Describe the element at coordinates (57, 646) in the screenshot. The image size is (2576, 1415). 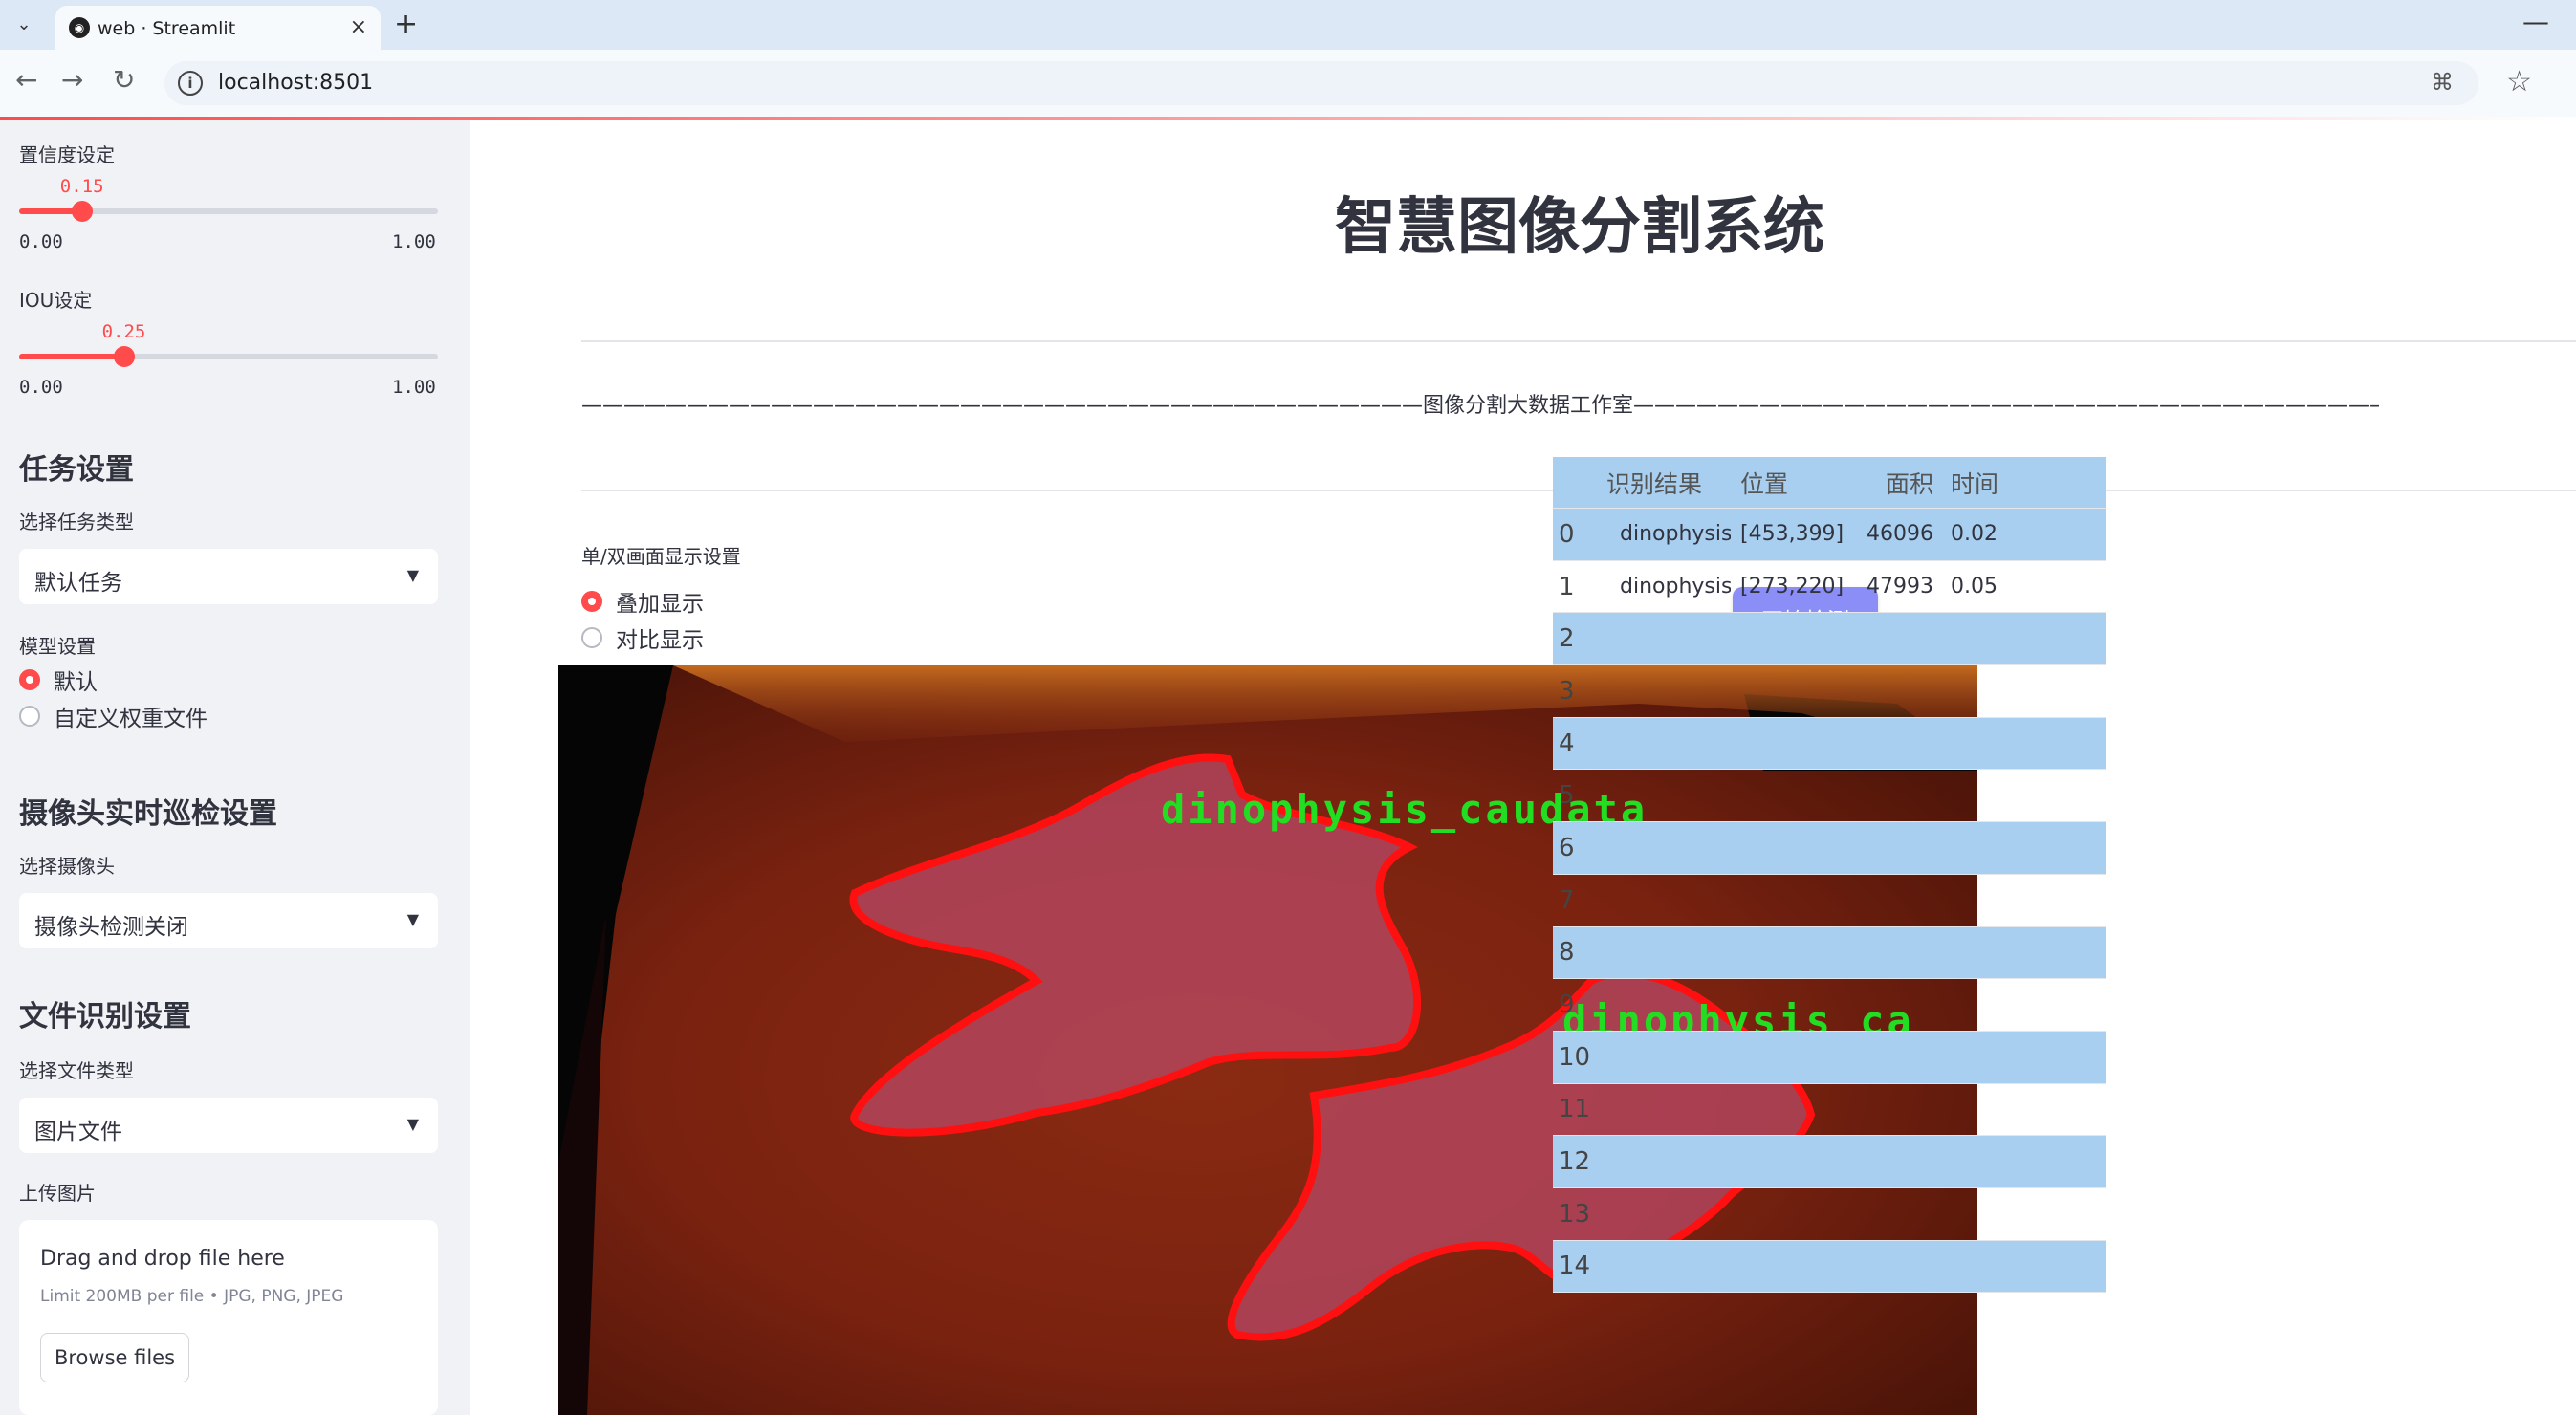
I see `model-settings-label: 模型设置` at that location.